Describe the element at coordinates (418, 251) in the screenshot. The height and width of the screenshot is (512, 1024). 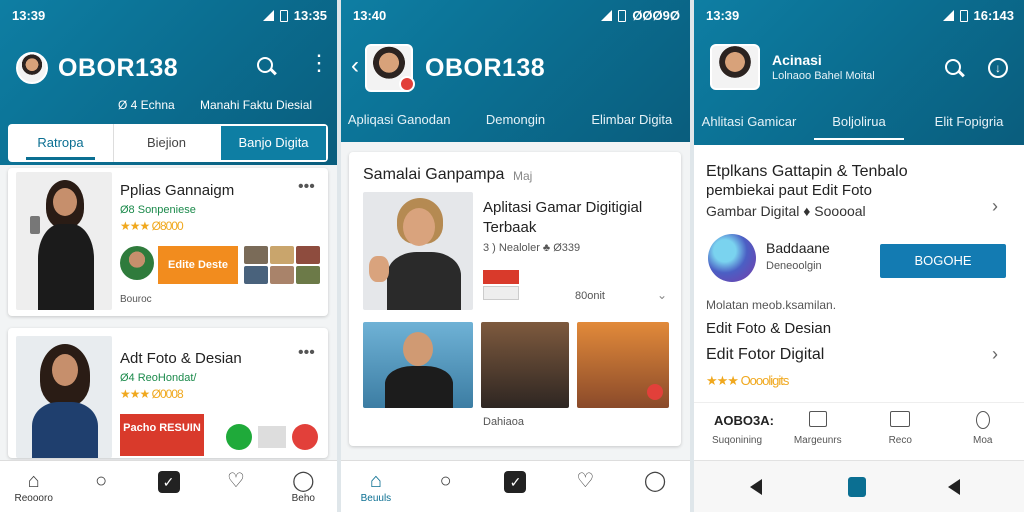
I see `feature-photo` at that location.